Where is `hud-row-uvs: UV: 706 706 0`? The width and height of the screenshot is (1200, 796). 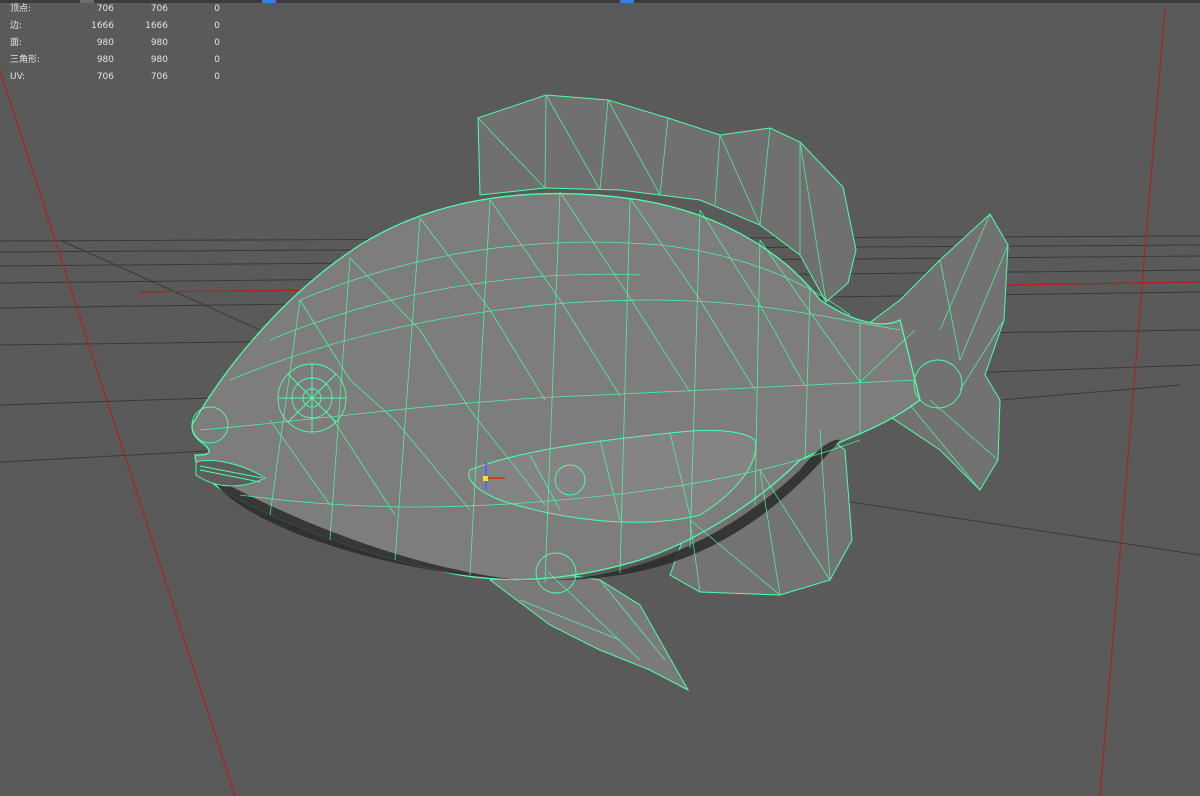 hud-row-uvs: UV: 706 706 0 is located at coordinates (115, 77).